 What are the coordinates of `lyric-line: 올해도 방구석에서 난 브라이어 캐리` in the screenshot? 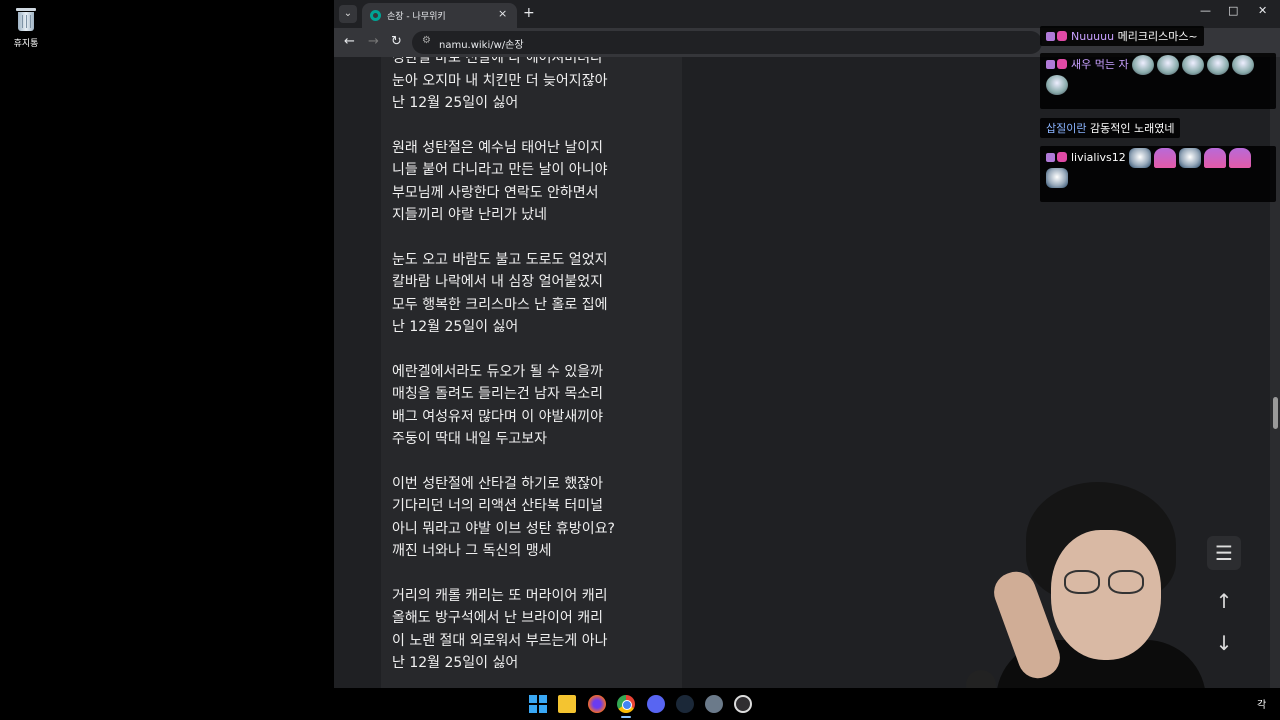 It's located at (497, 618).